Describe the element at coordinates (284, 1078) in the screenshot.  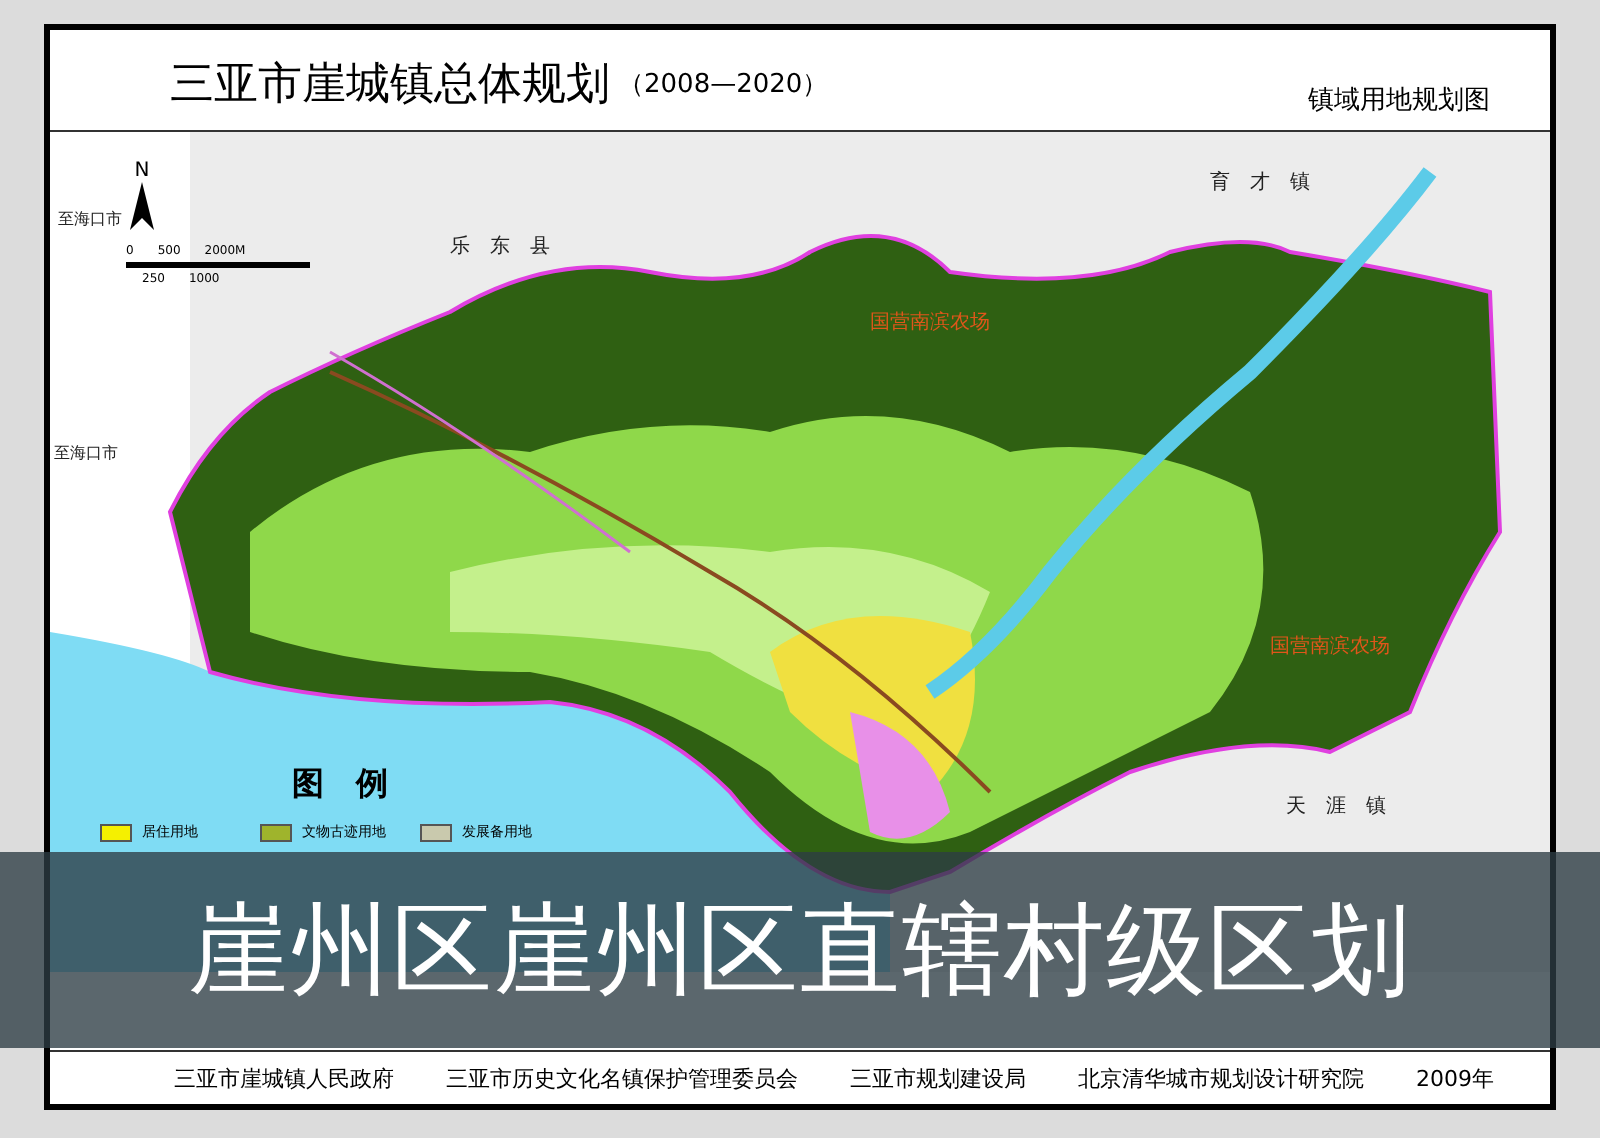
I see `credit-text: 三亚市崖城镇人民政府` at that location.